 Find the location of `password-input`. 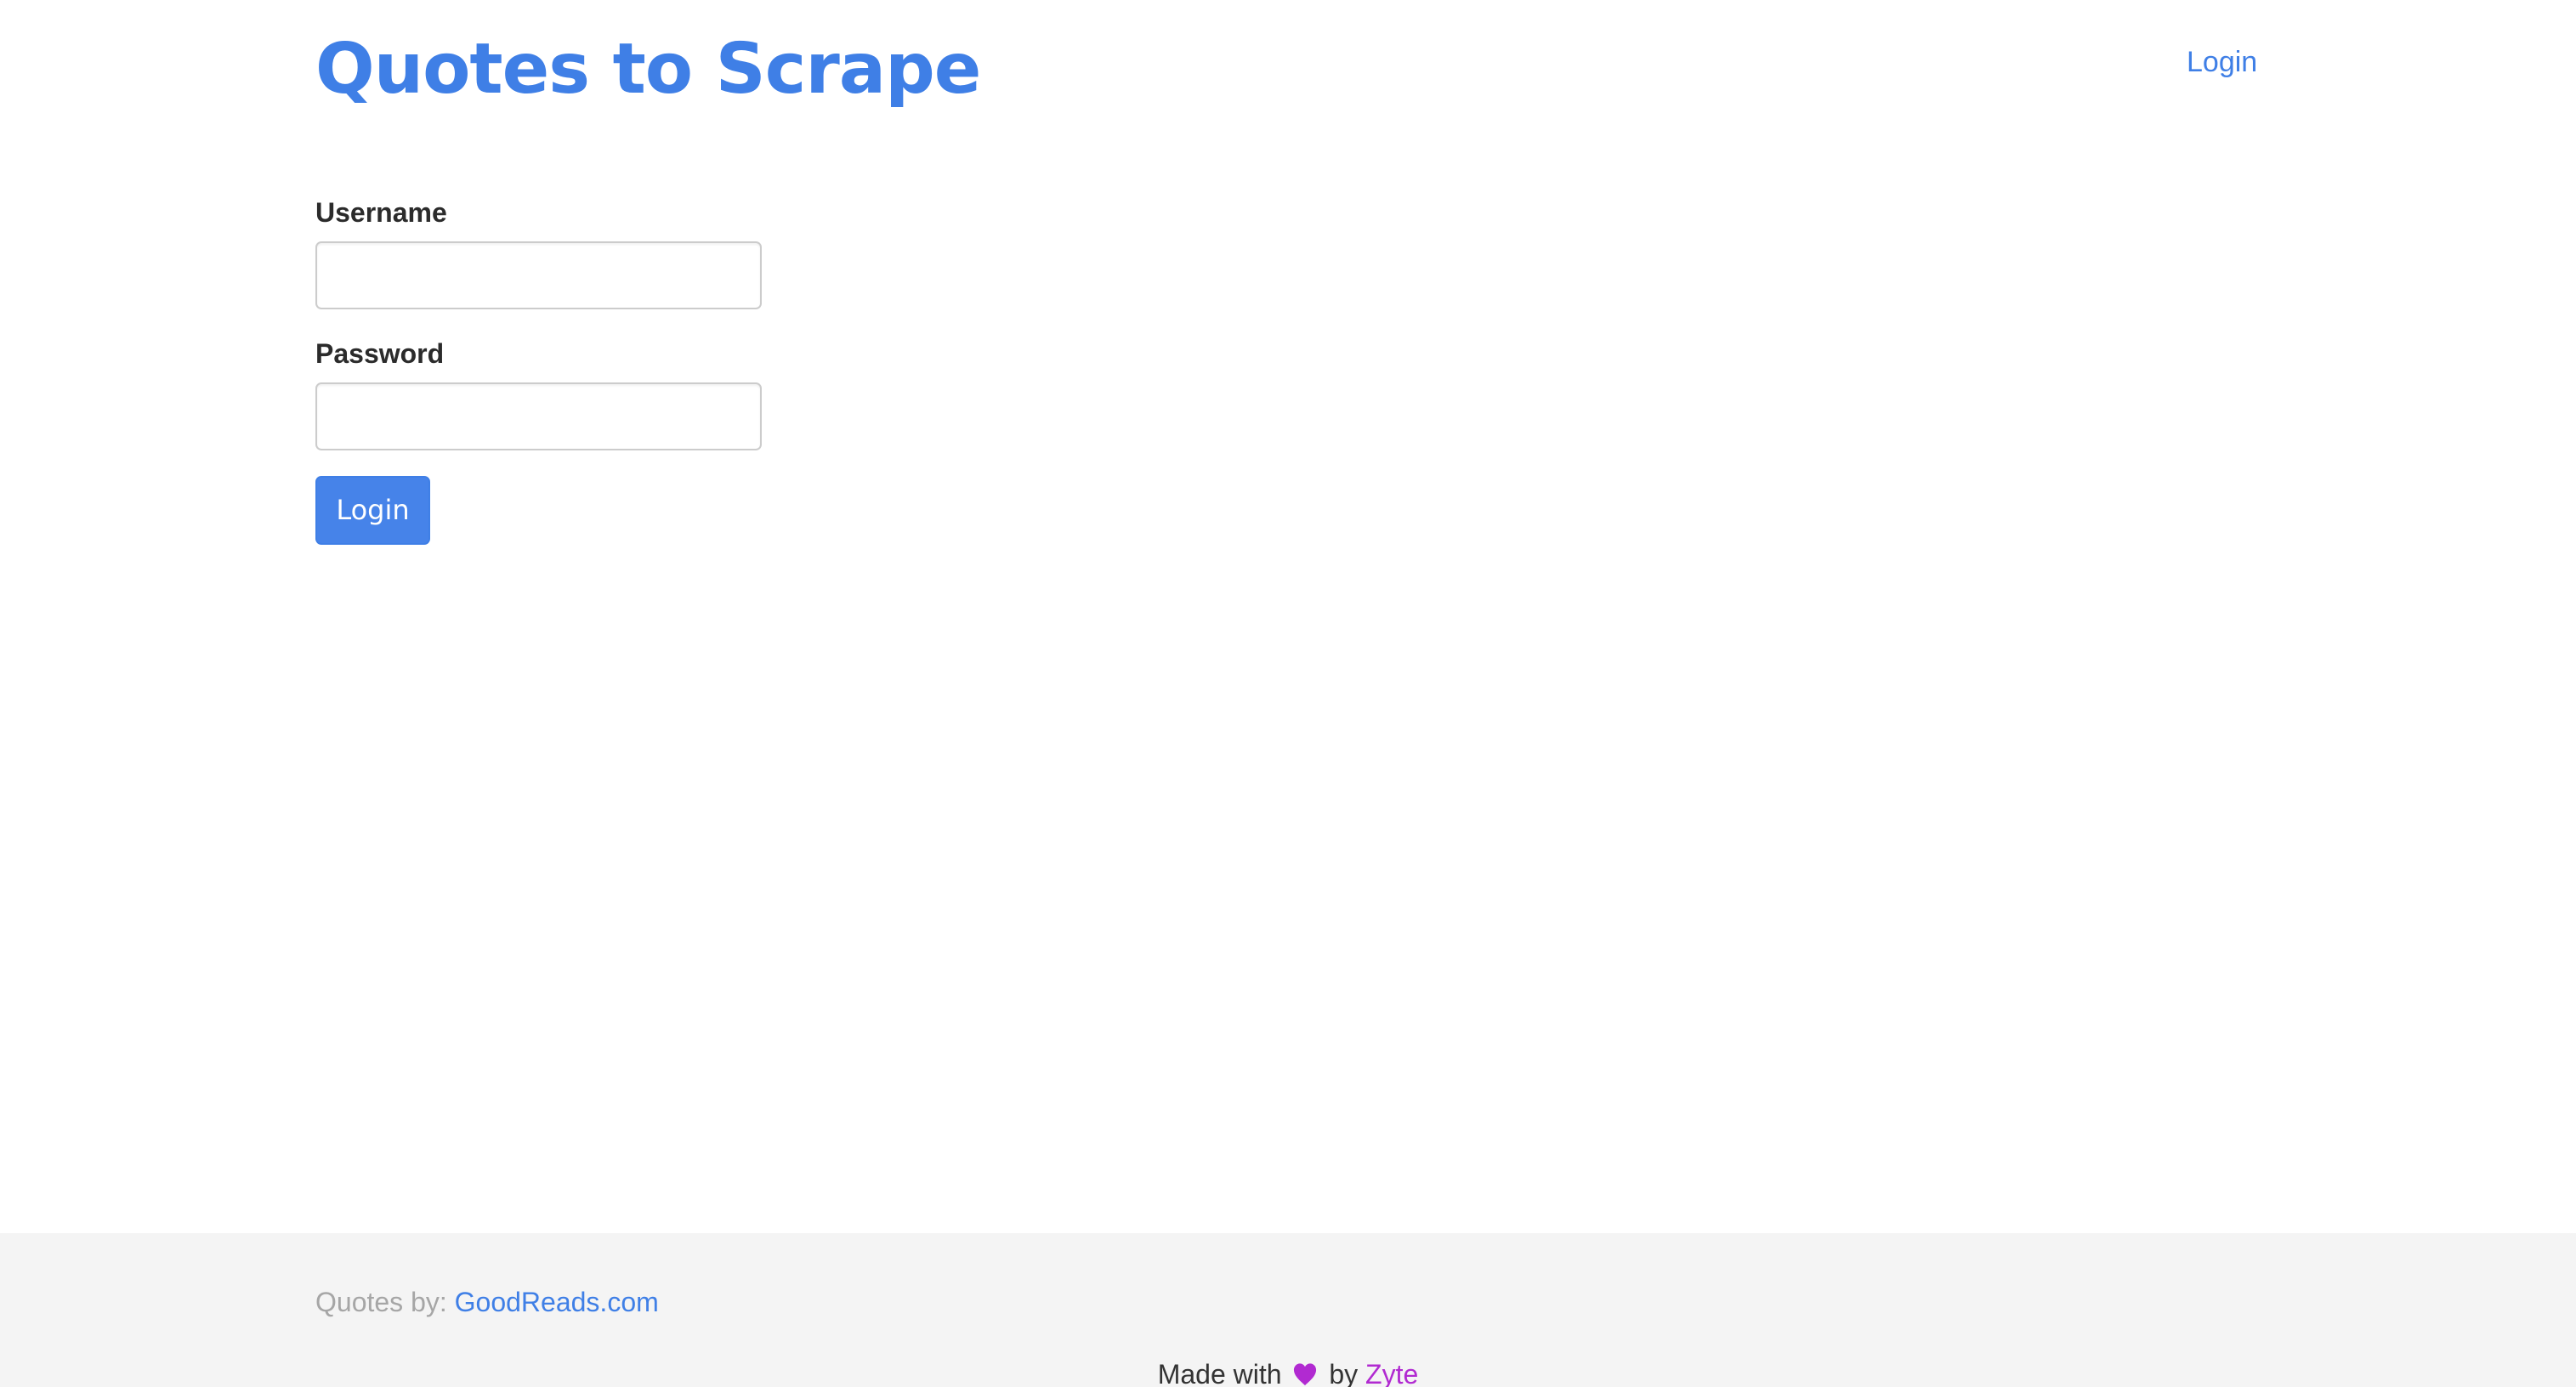

password-input is located at coordinates (539, 416).